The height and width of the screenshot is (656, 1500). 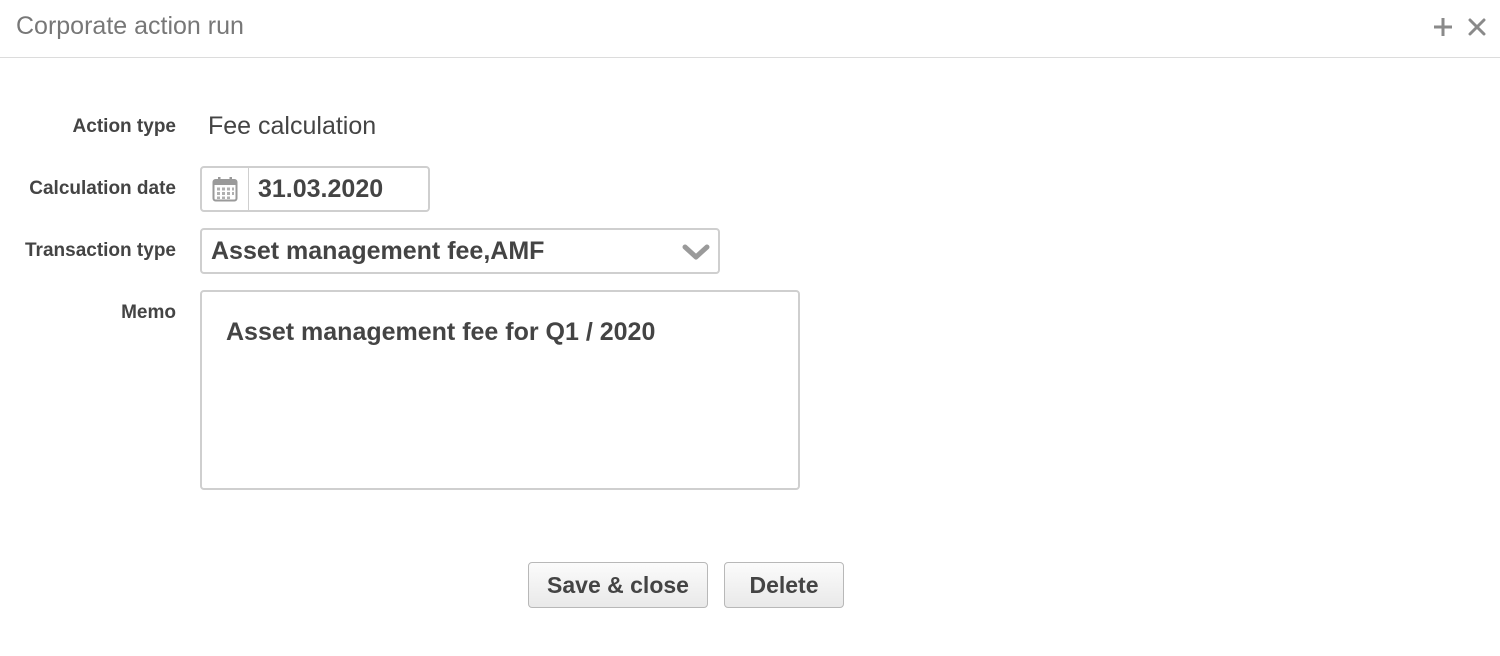 What do you see at coordinates (102, 188) in the screenshot?
I see `calculation-date-label: Calculation date` at bounding box center [102, 188].